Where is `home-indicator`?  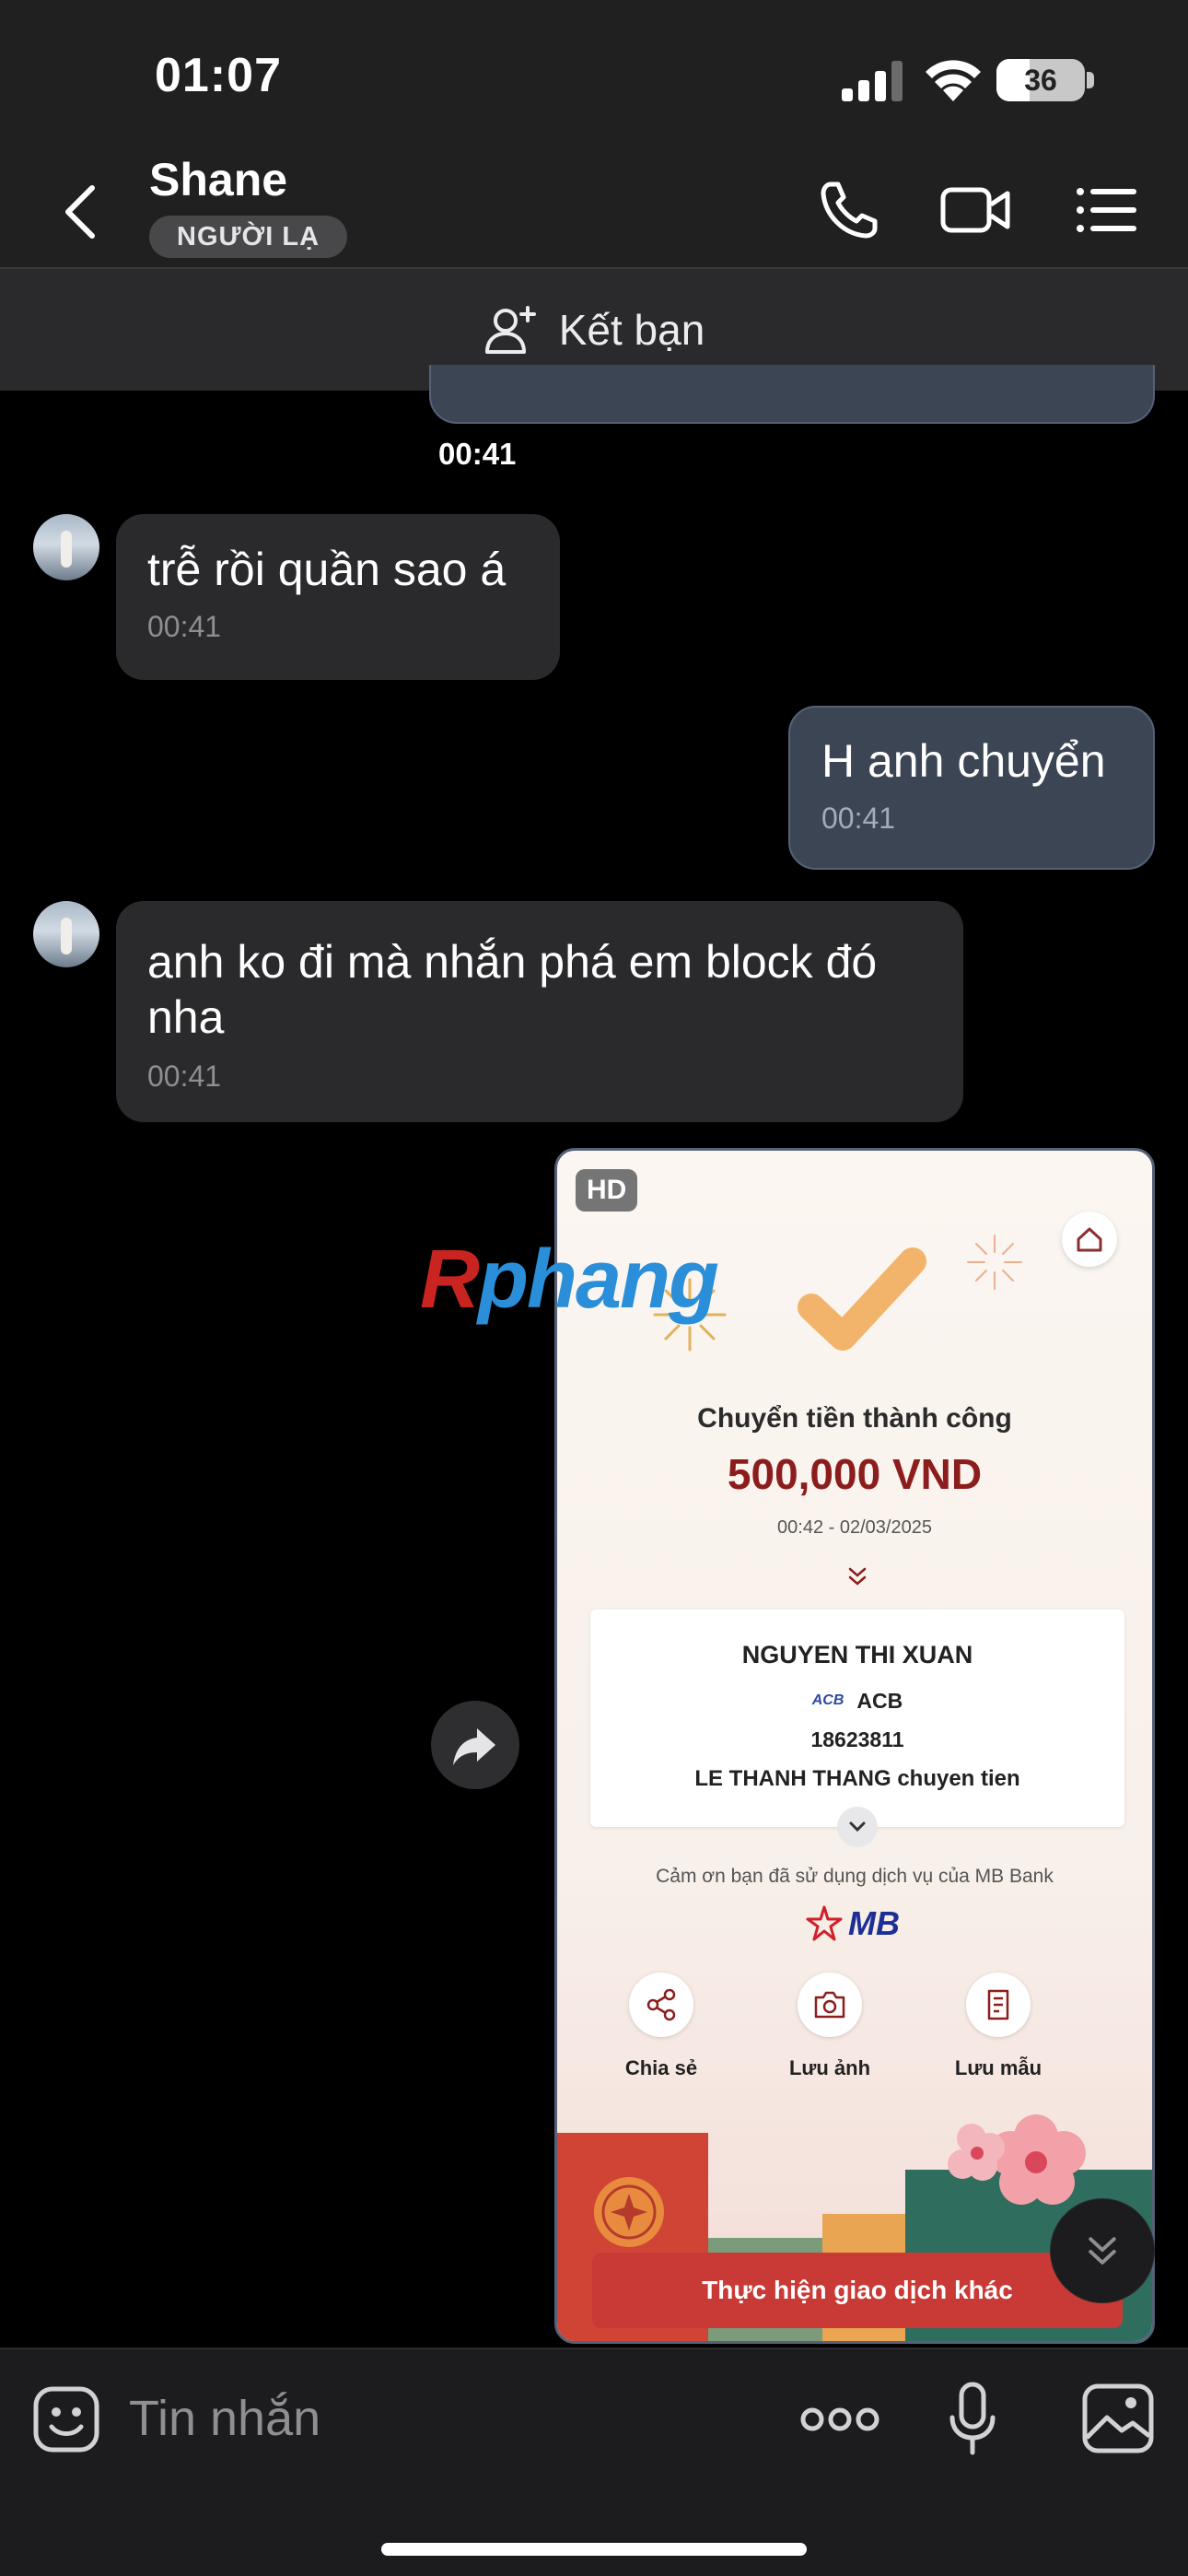
home-indicator is located at coordinates (594, 2549).